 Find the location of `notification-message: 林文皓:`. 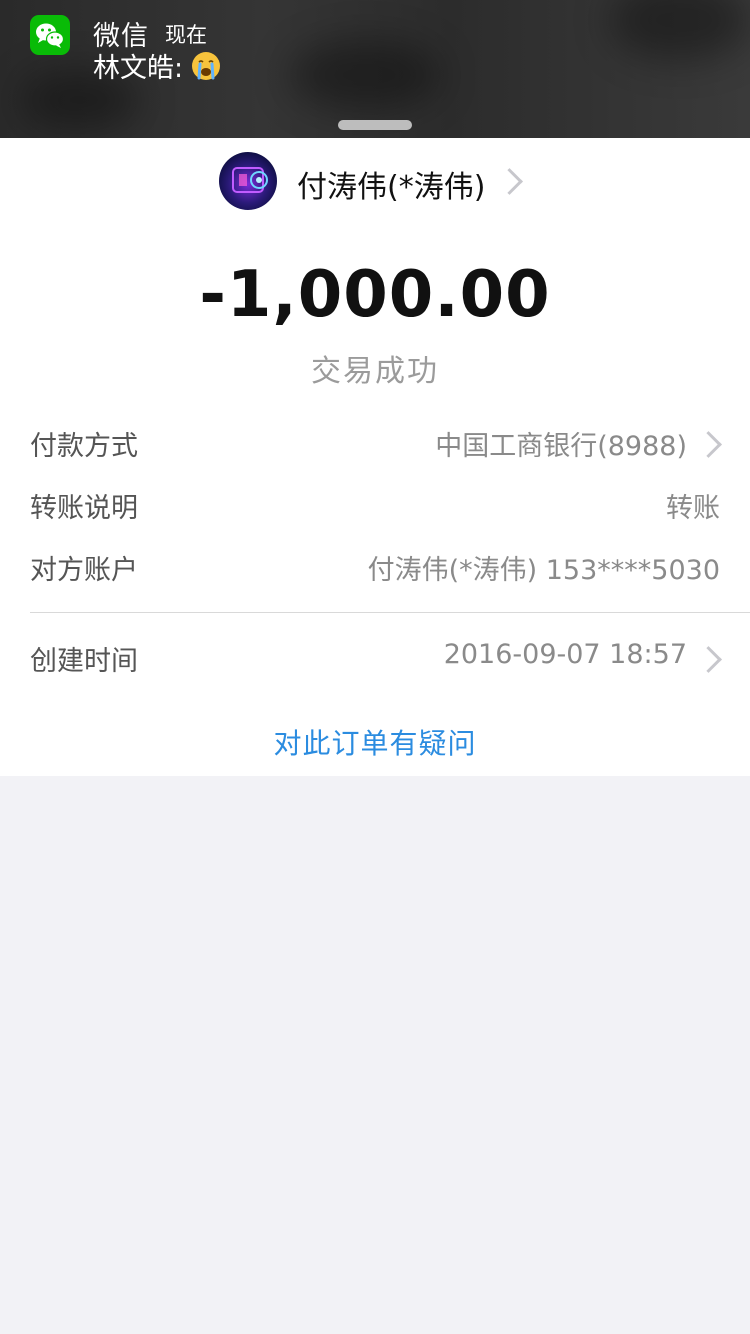

notification-message: 林文皓: is located at coordinates (157, 65).